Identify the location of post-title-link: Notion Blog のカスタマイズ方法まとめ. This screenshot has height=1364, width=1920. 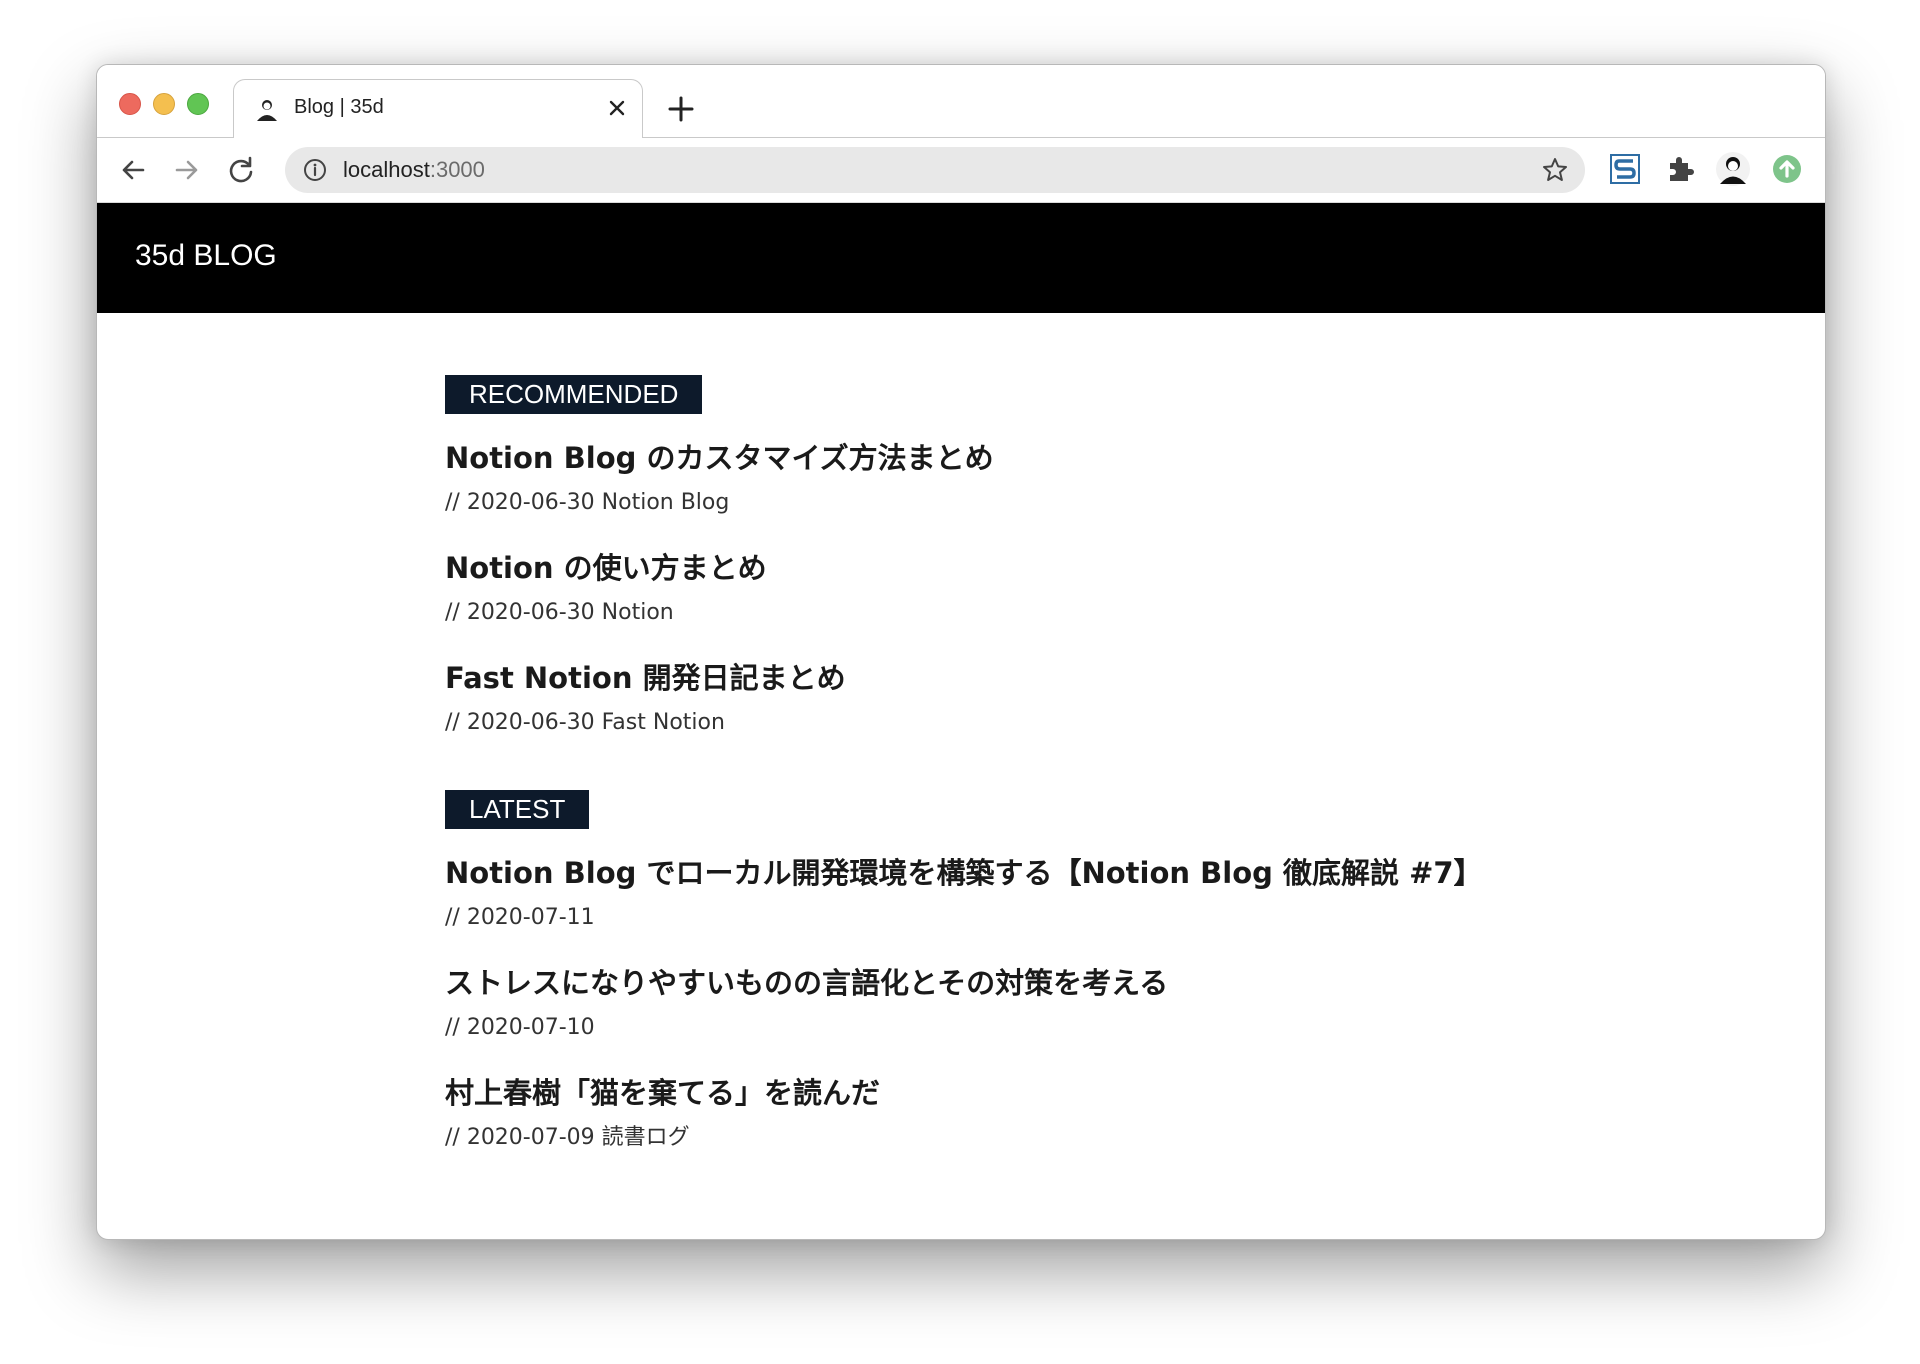
(995, 458).